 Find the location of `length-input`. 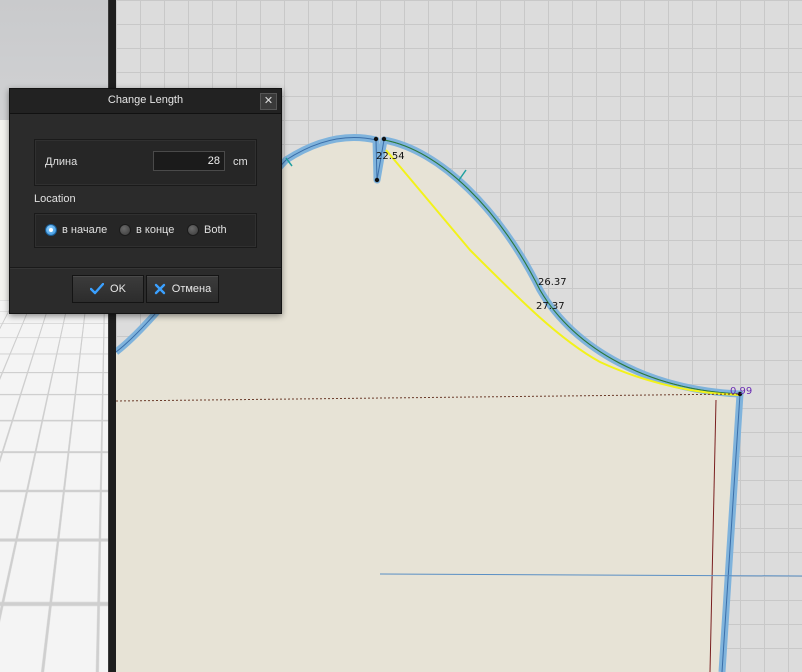

length-input is located at coordinates (189, 161).